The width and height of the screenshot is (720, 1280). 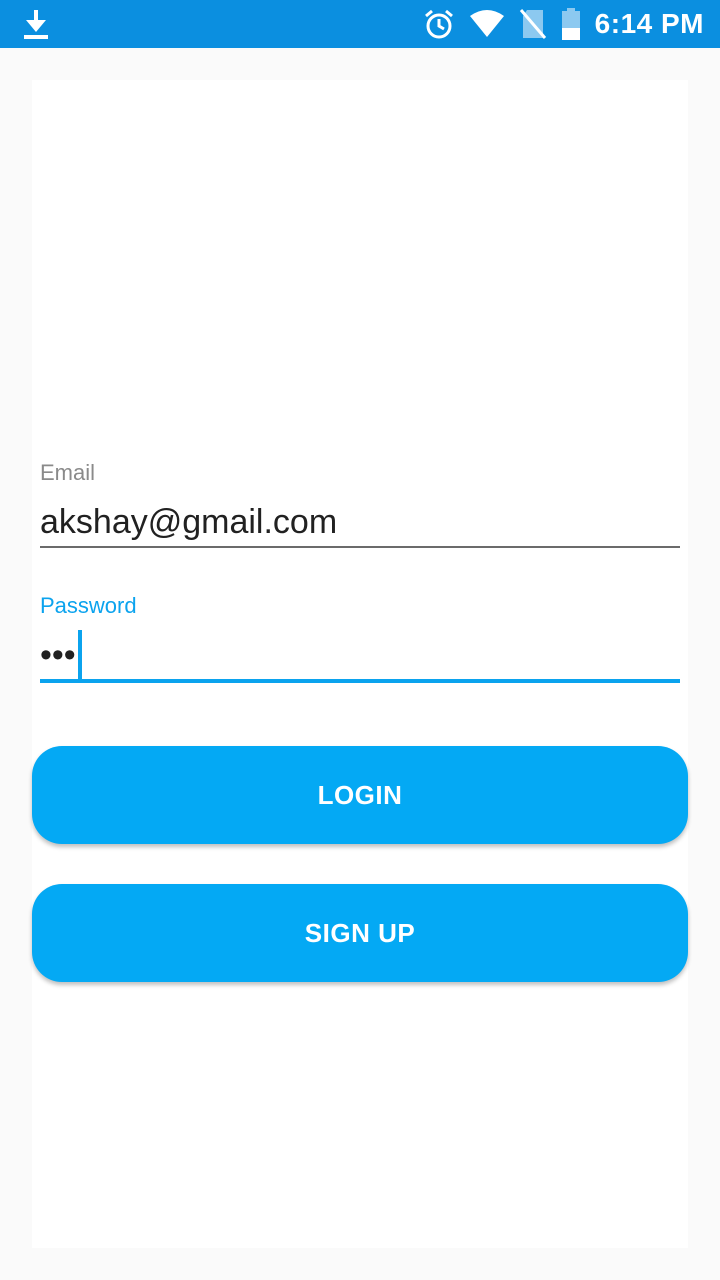 I want to click on login-button: LOGIN, so click(x=360, y=795).